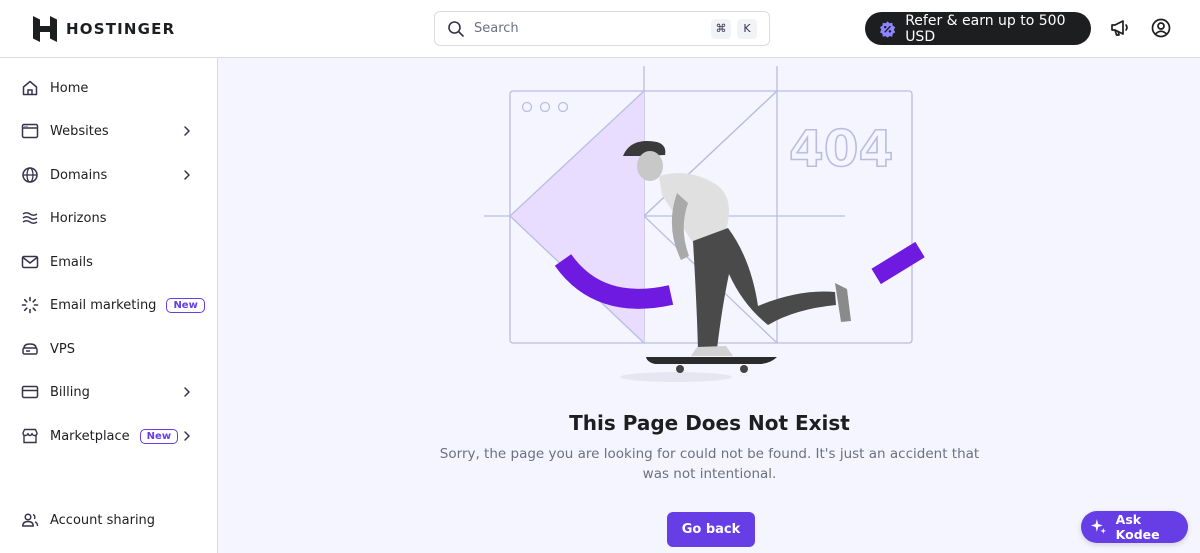  I want to click on hostinger-logo-icon, so click(45, 29).